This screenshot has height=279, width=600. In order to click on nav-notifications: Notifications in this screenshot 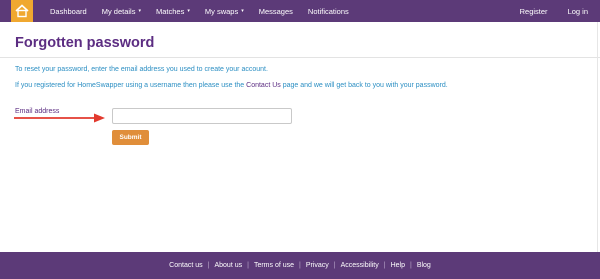, I will do `click(328, 11)`.